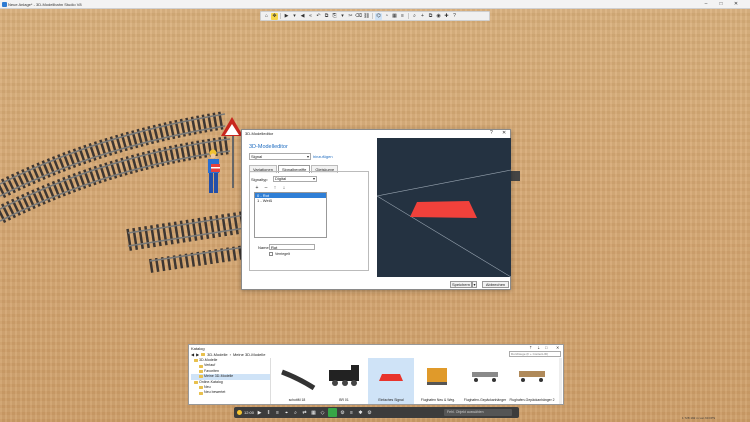 The image size is (750, 422). Describe the element at coordinates (290, 215) in the screenshot. I see `state-list: 0 - Rot 1 - Weiß` at that location.